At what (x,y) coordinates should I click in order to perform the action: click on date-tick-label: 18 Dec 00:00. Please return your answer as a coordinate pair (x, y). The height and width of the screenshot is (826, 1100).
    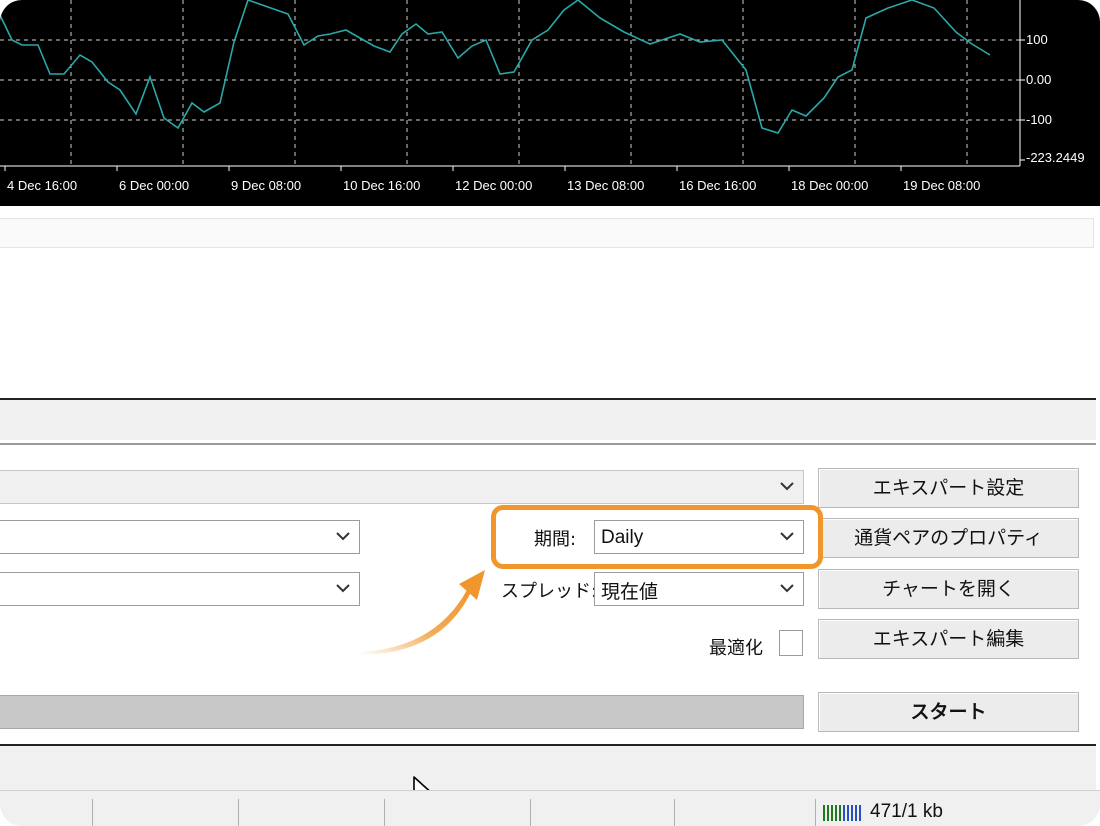
    Looking at the image, I should click on (830, 185).